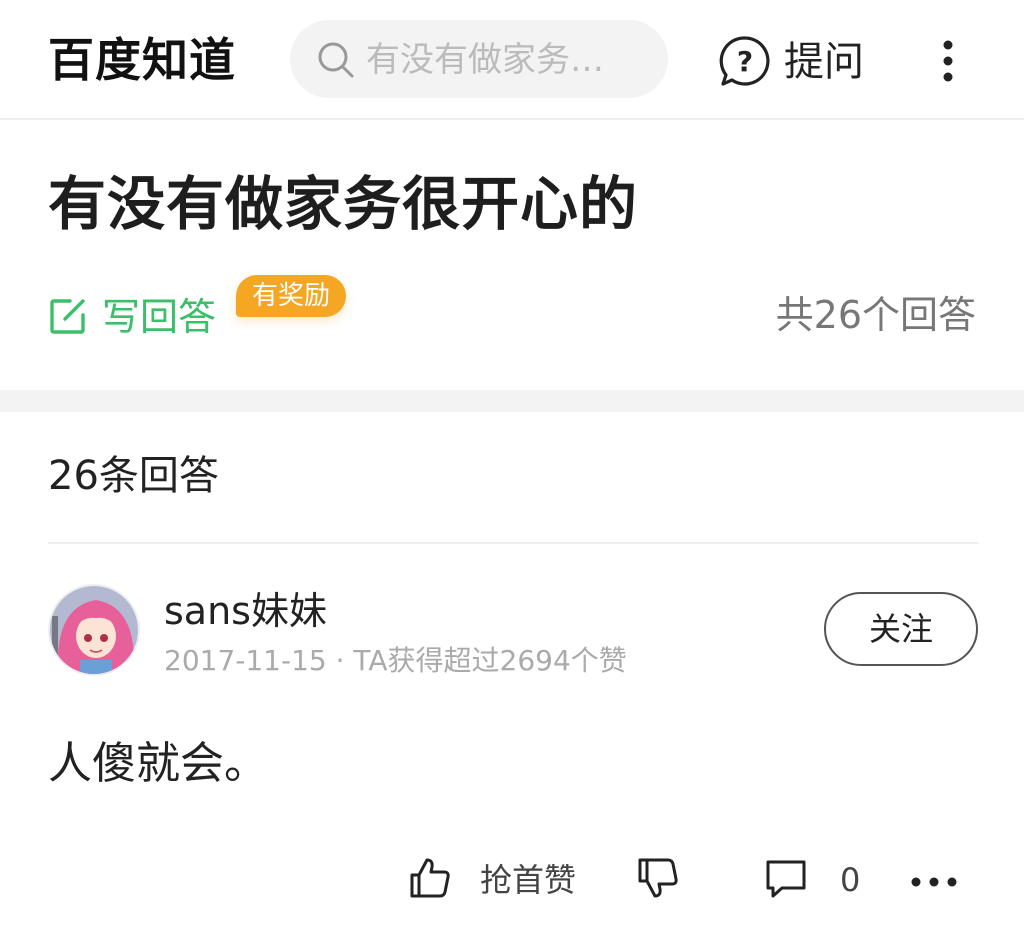 This screenshot has width=1024, height=935. What do you see at coordinates (142, 60) in the screenshot?
I see `app-logo: 百度知道` at bounding box center [142, 60].